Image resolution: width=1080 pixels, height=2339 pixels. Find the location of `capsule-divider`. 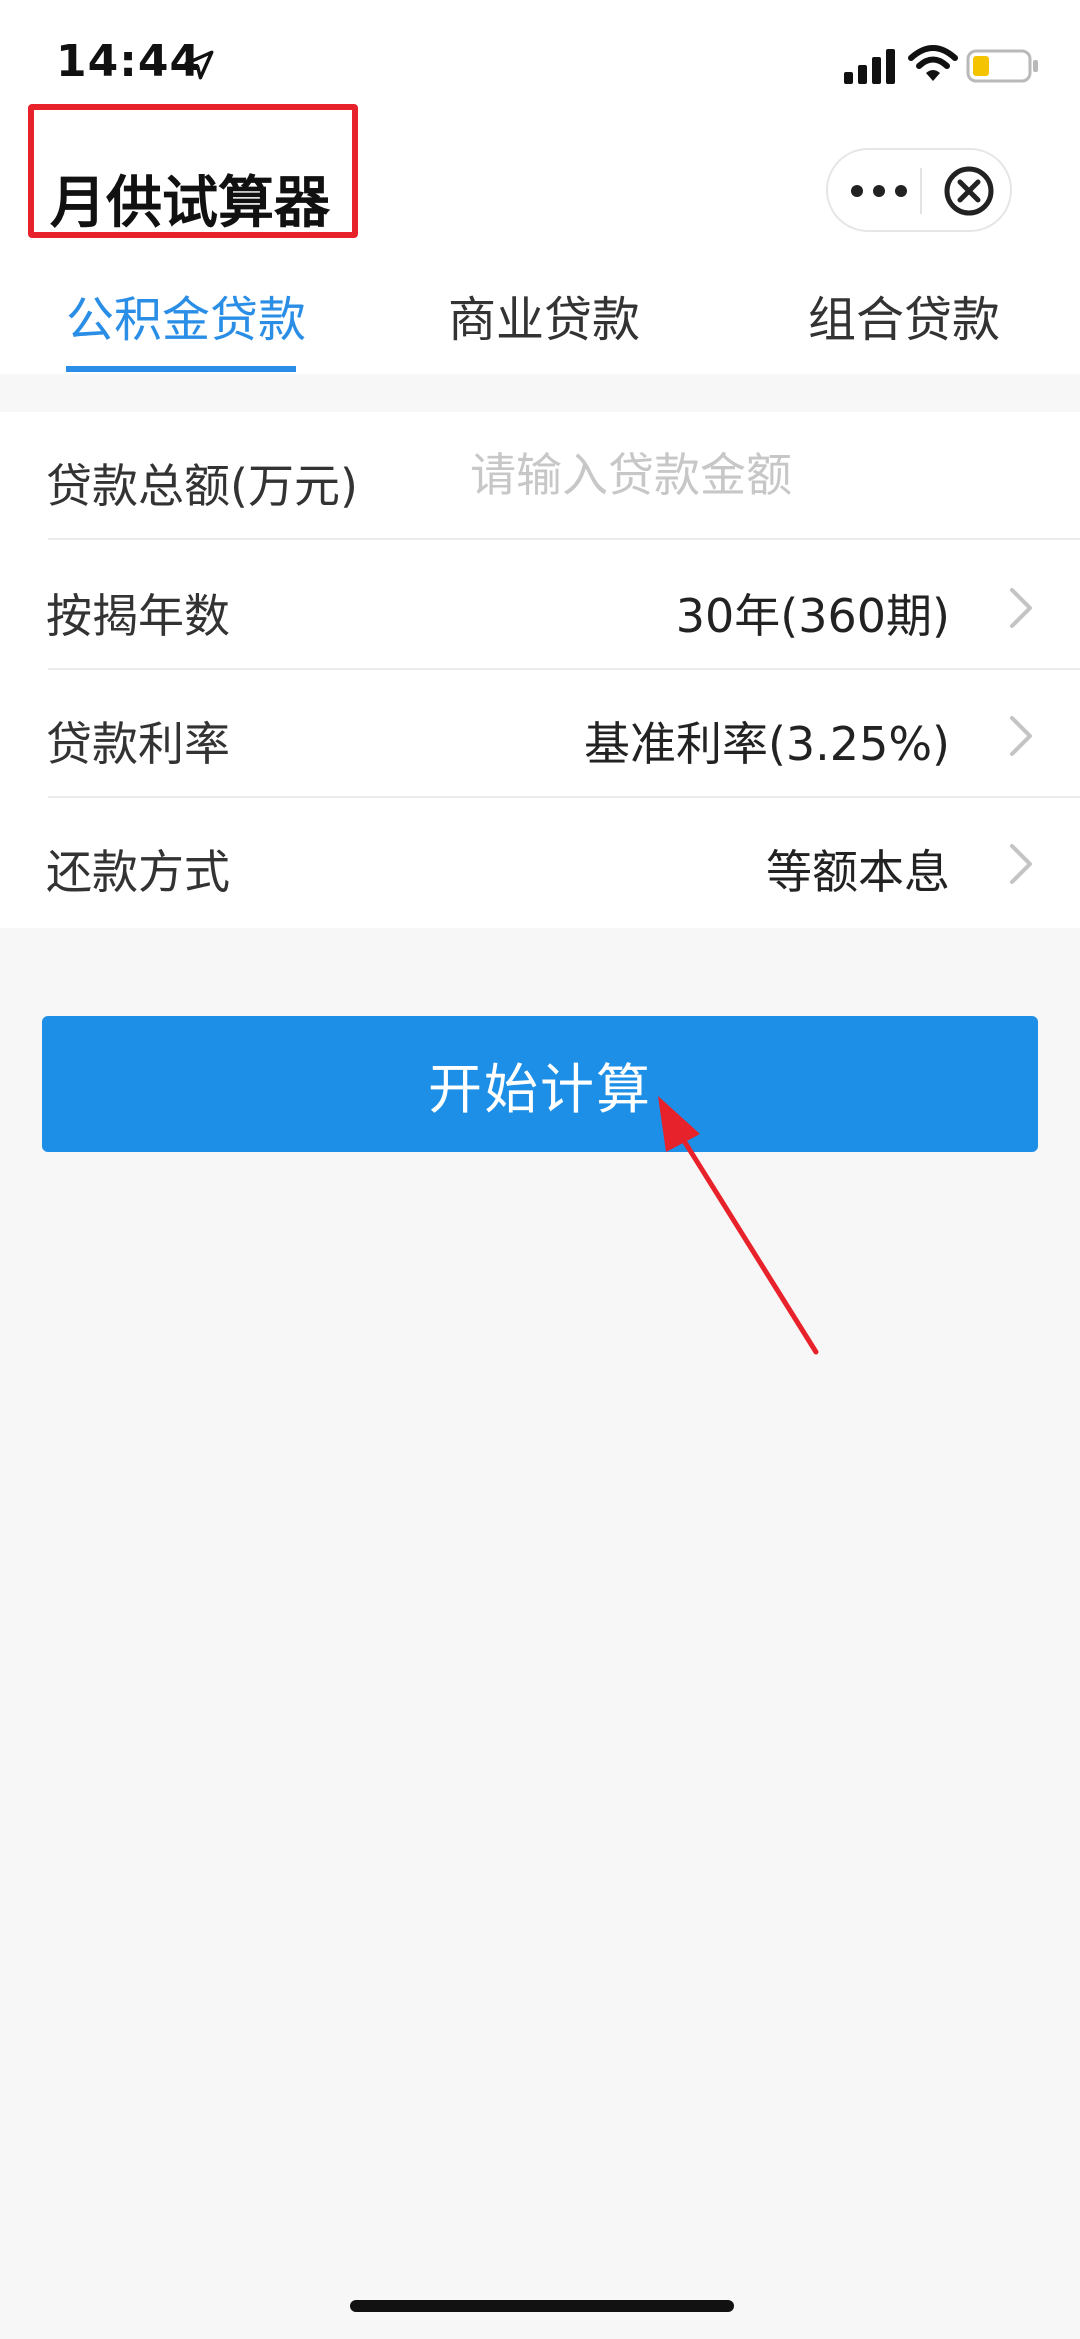

capsule-divider is located at coordinates (921, 191).